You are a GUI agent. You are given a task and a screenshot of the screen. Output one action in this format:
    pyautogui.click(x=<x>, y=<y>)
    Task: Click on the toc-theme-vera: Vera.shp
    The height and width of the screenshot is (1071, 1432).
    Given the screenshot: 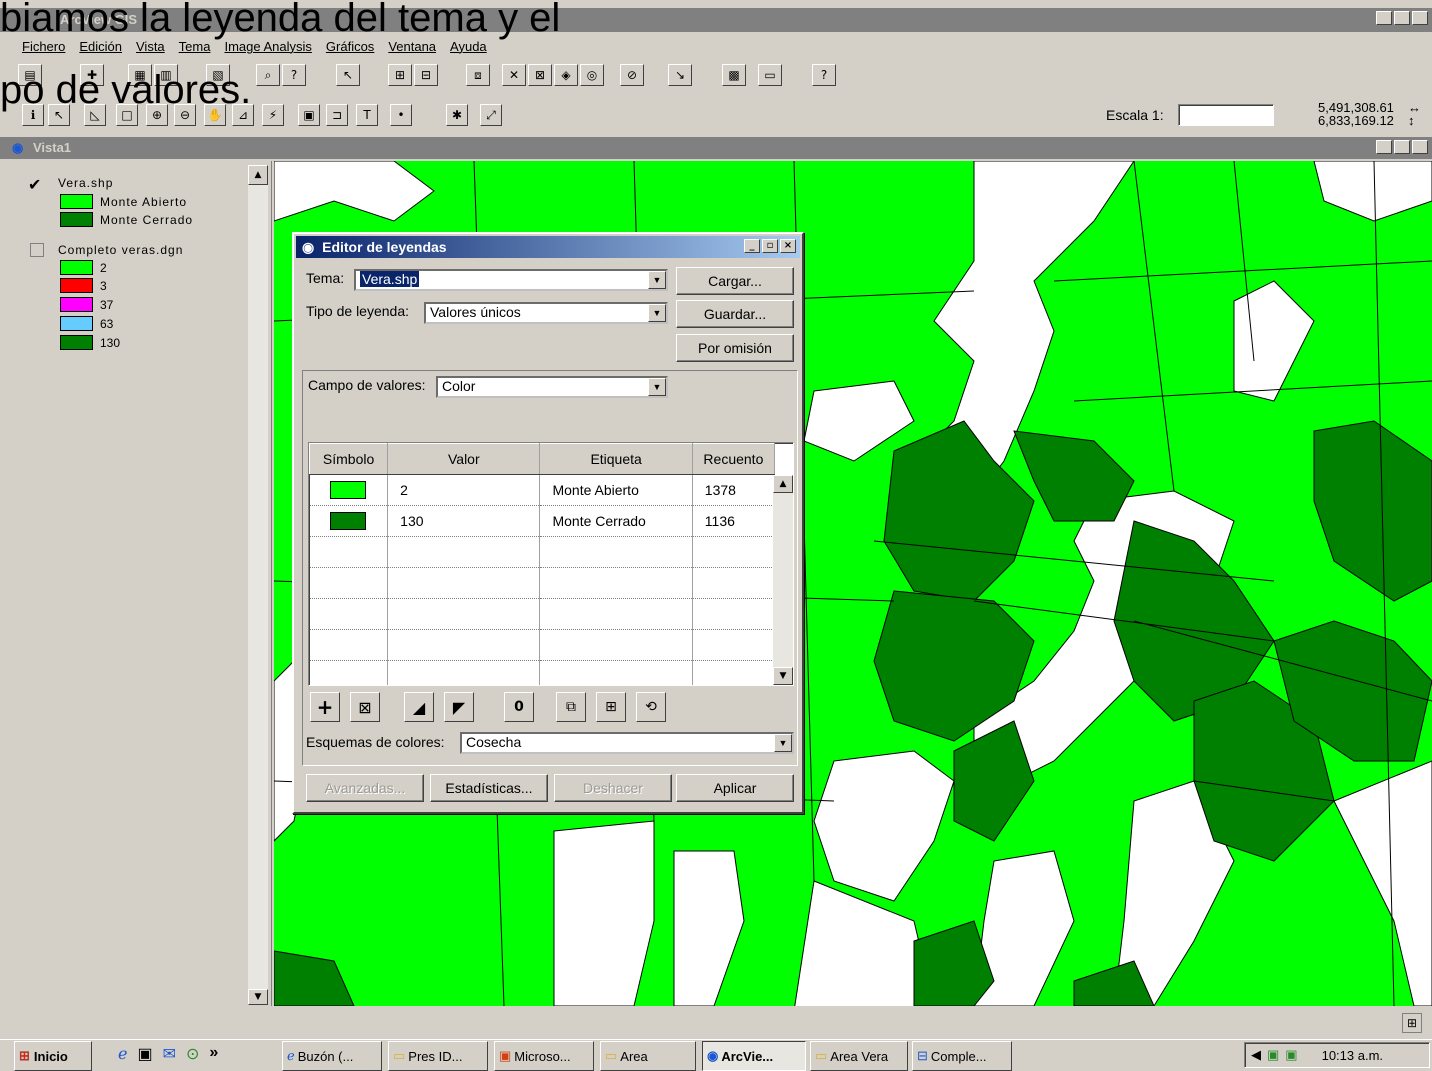 What is the action you would take?
    pyautogui.click(x=85, y=183)
    